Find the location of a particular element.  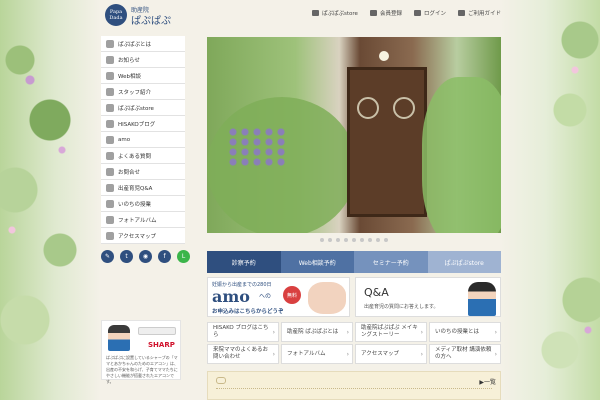

mail-icon is located at coordinates (110, 139).